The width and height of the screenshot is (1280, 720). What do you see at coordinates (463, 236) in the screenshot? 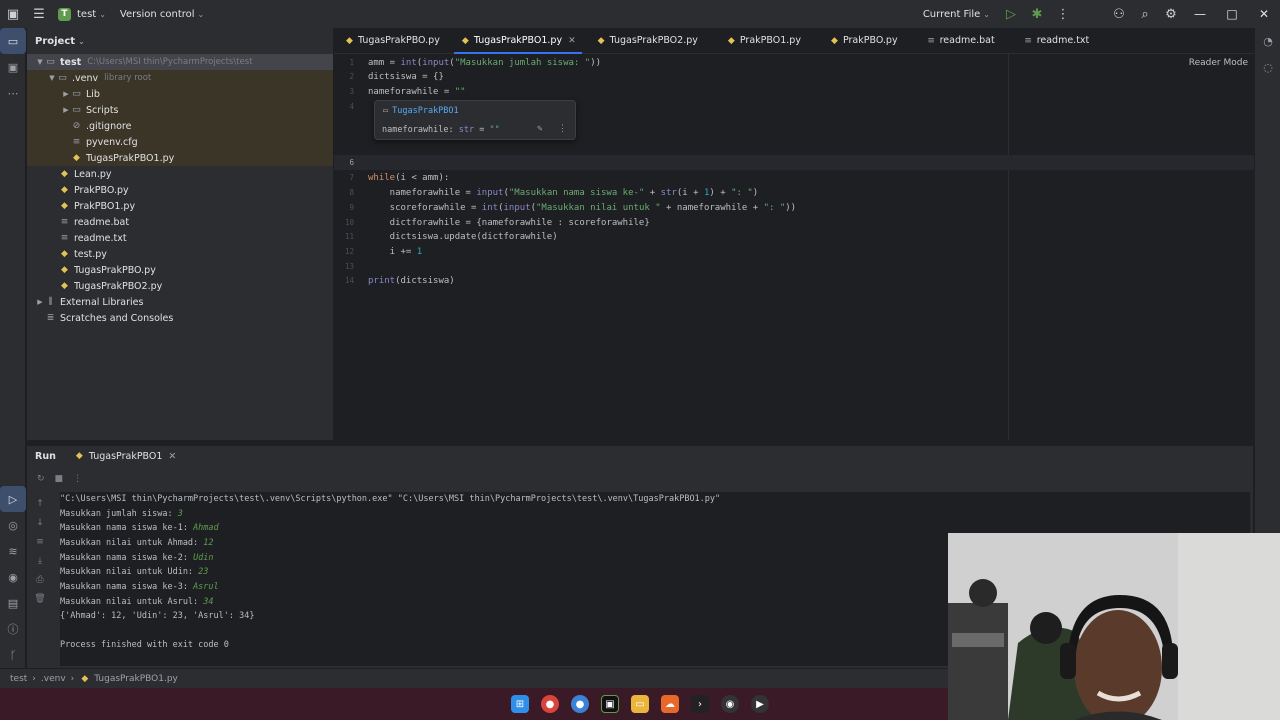
I see `code-token: dictsiswa.update(dictforawhile)` at bounding box center [463, 236].